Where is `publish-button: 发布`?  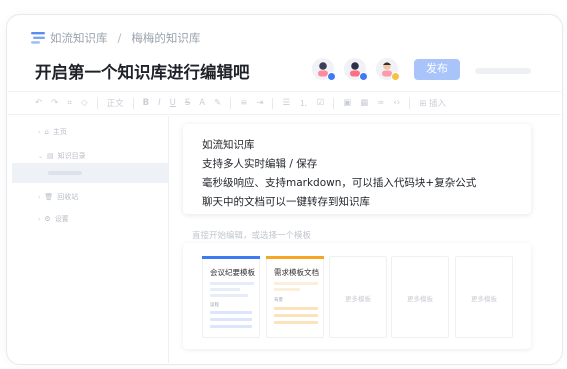
publish-button: 发布 is located at coordinates (437, 69).